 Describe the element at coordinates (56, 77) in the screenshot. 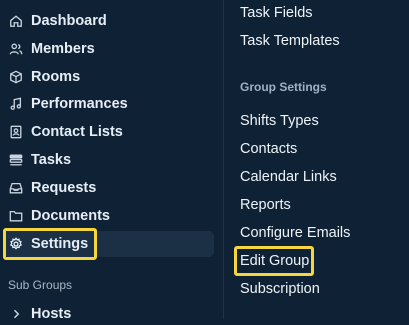

I see `sidebar-item-label: Rooms` at that location.